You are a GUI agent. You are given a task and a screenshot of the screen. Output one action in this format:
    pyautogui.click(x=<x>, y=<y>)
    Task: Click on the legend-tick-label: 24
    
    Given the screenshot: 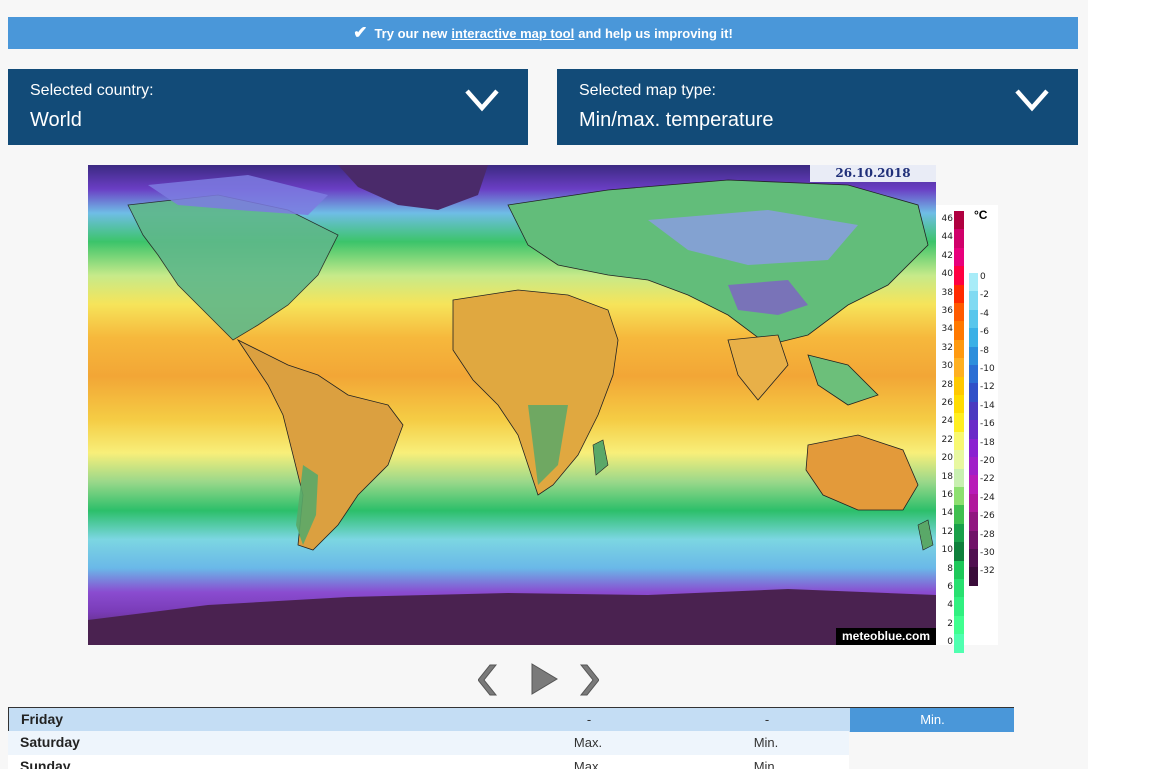 What is the action you would take?
    pyautogui.click(x=947, y=421)
    